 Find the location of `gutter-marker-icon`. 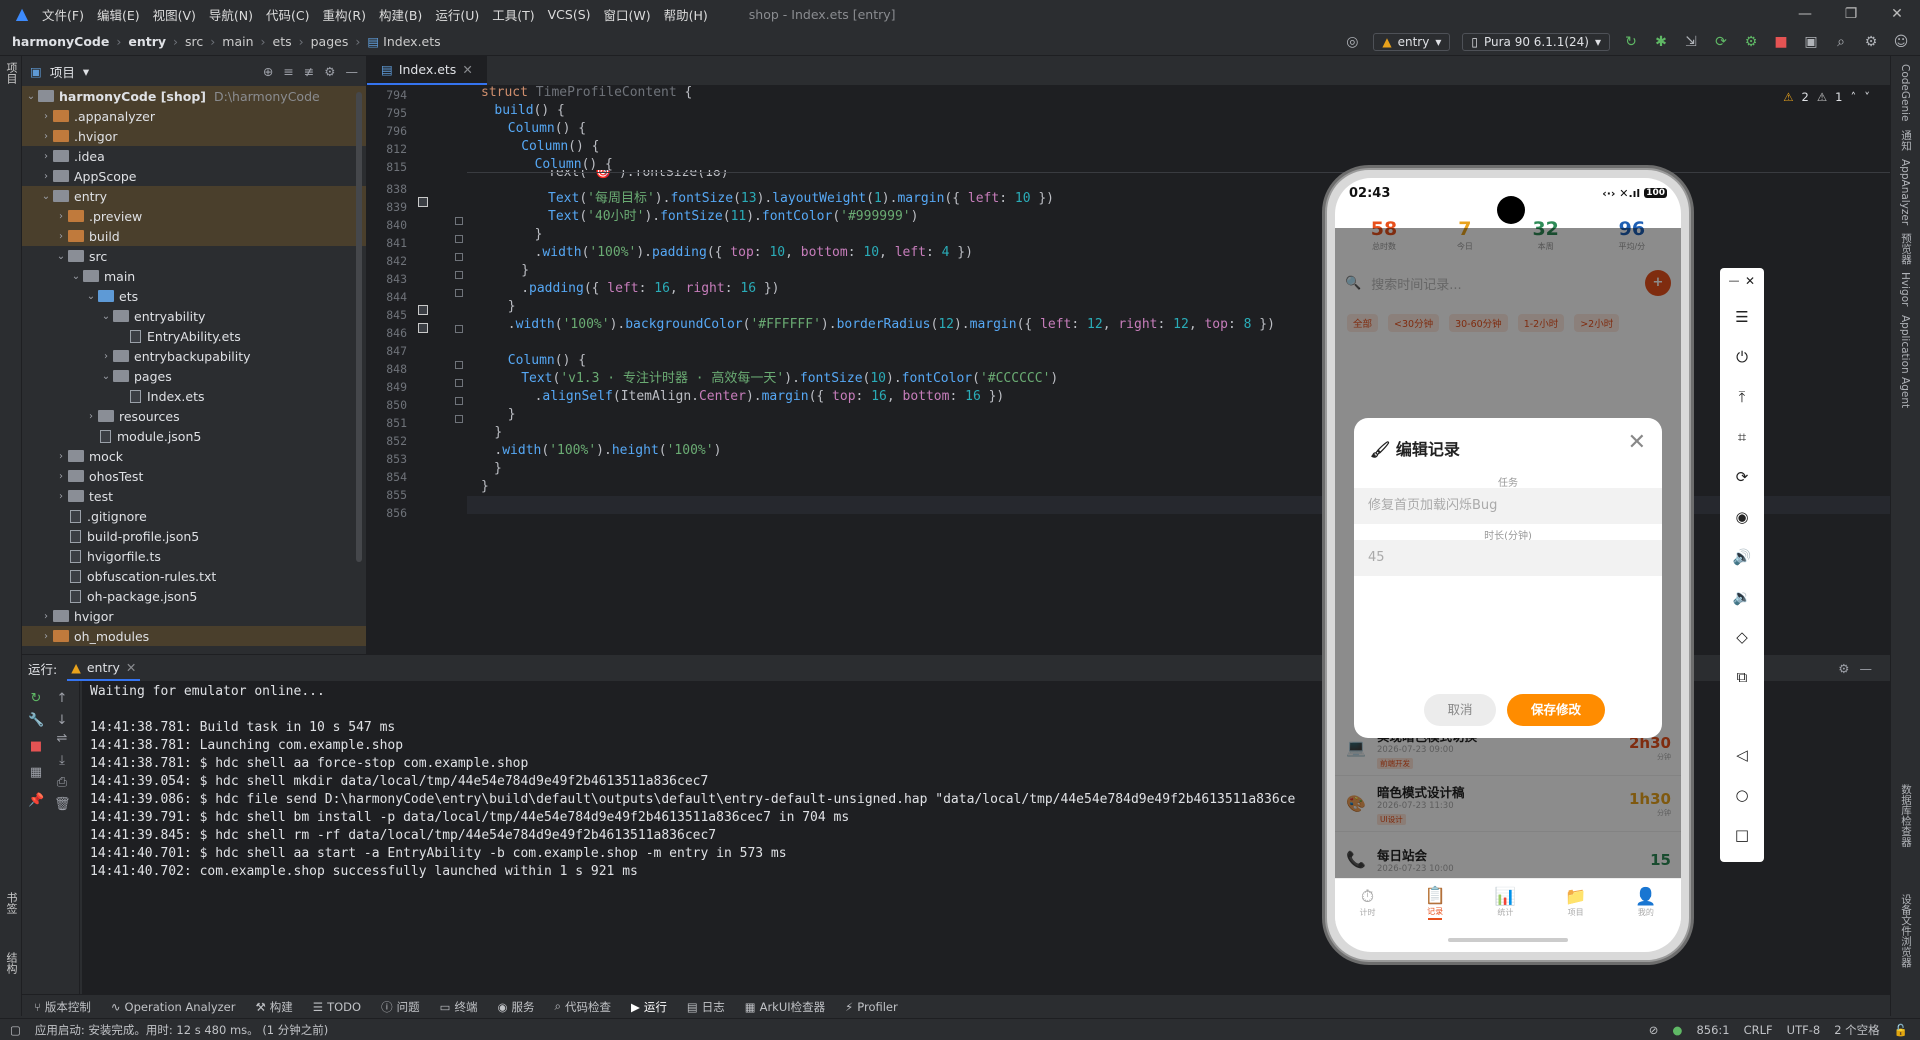

gutter-marker-icon is located at coordinates (423, 310).